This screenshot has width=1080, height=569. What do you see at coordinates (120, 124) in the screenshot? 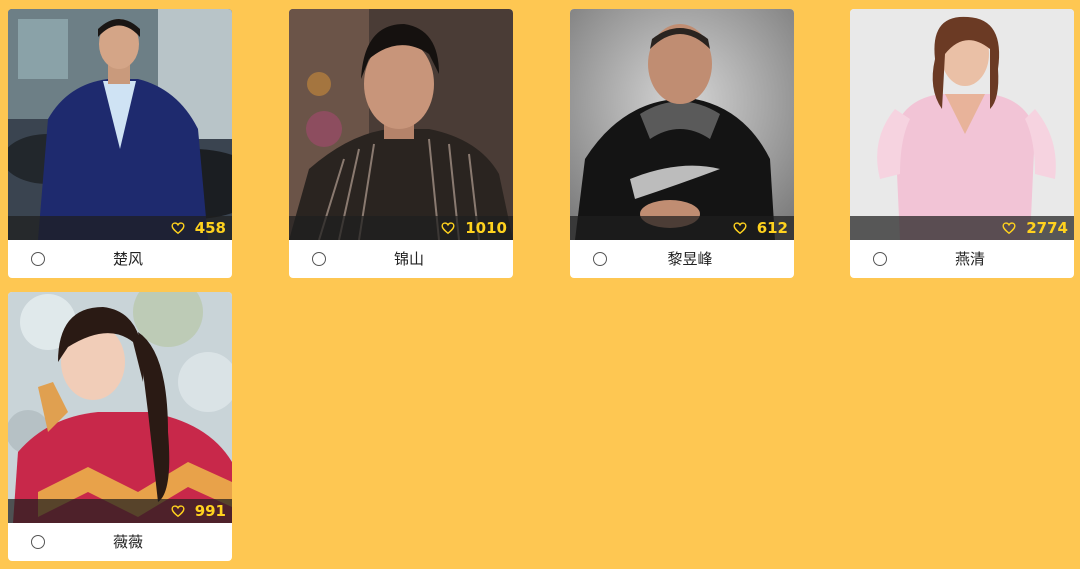
I see `contestant-photo: 458` at bounding box center [120, 124].